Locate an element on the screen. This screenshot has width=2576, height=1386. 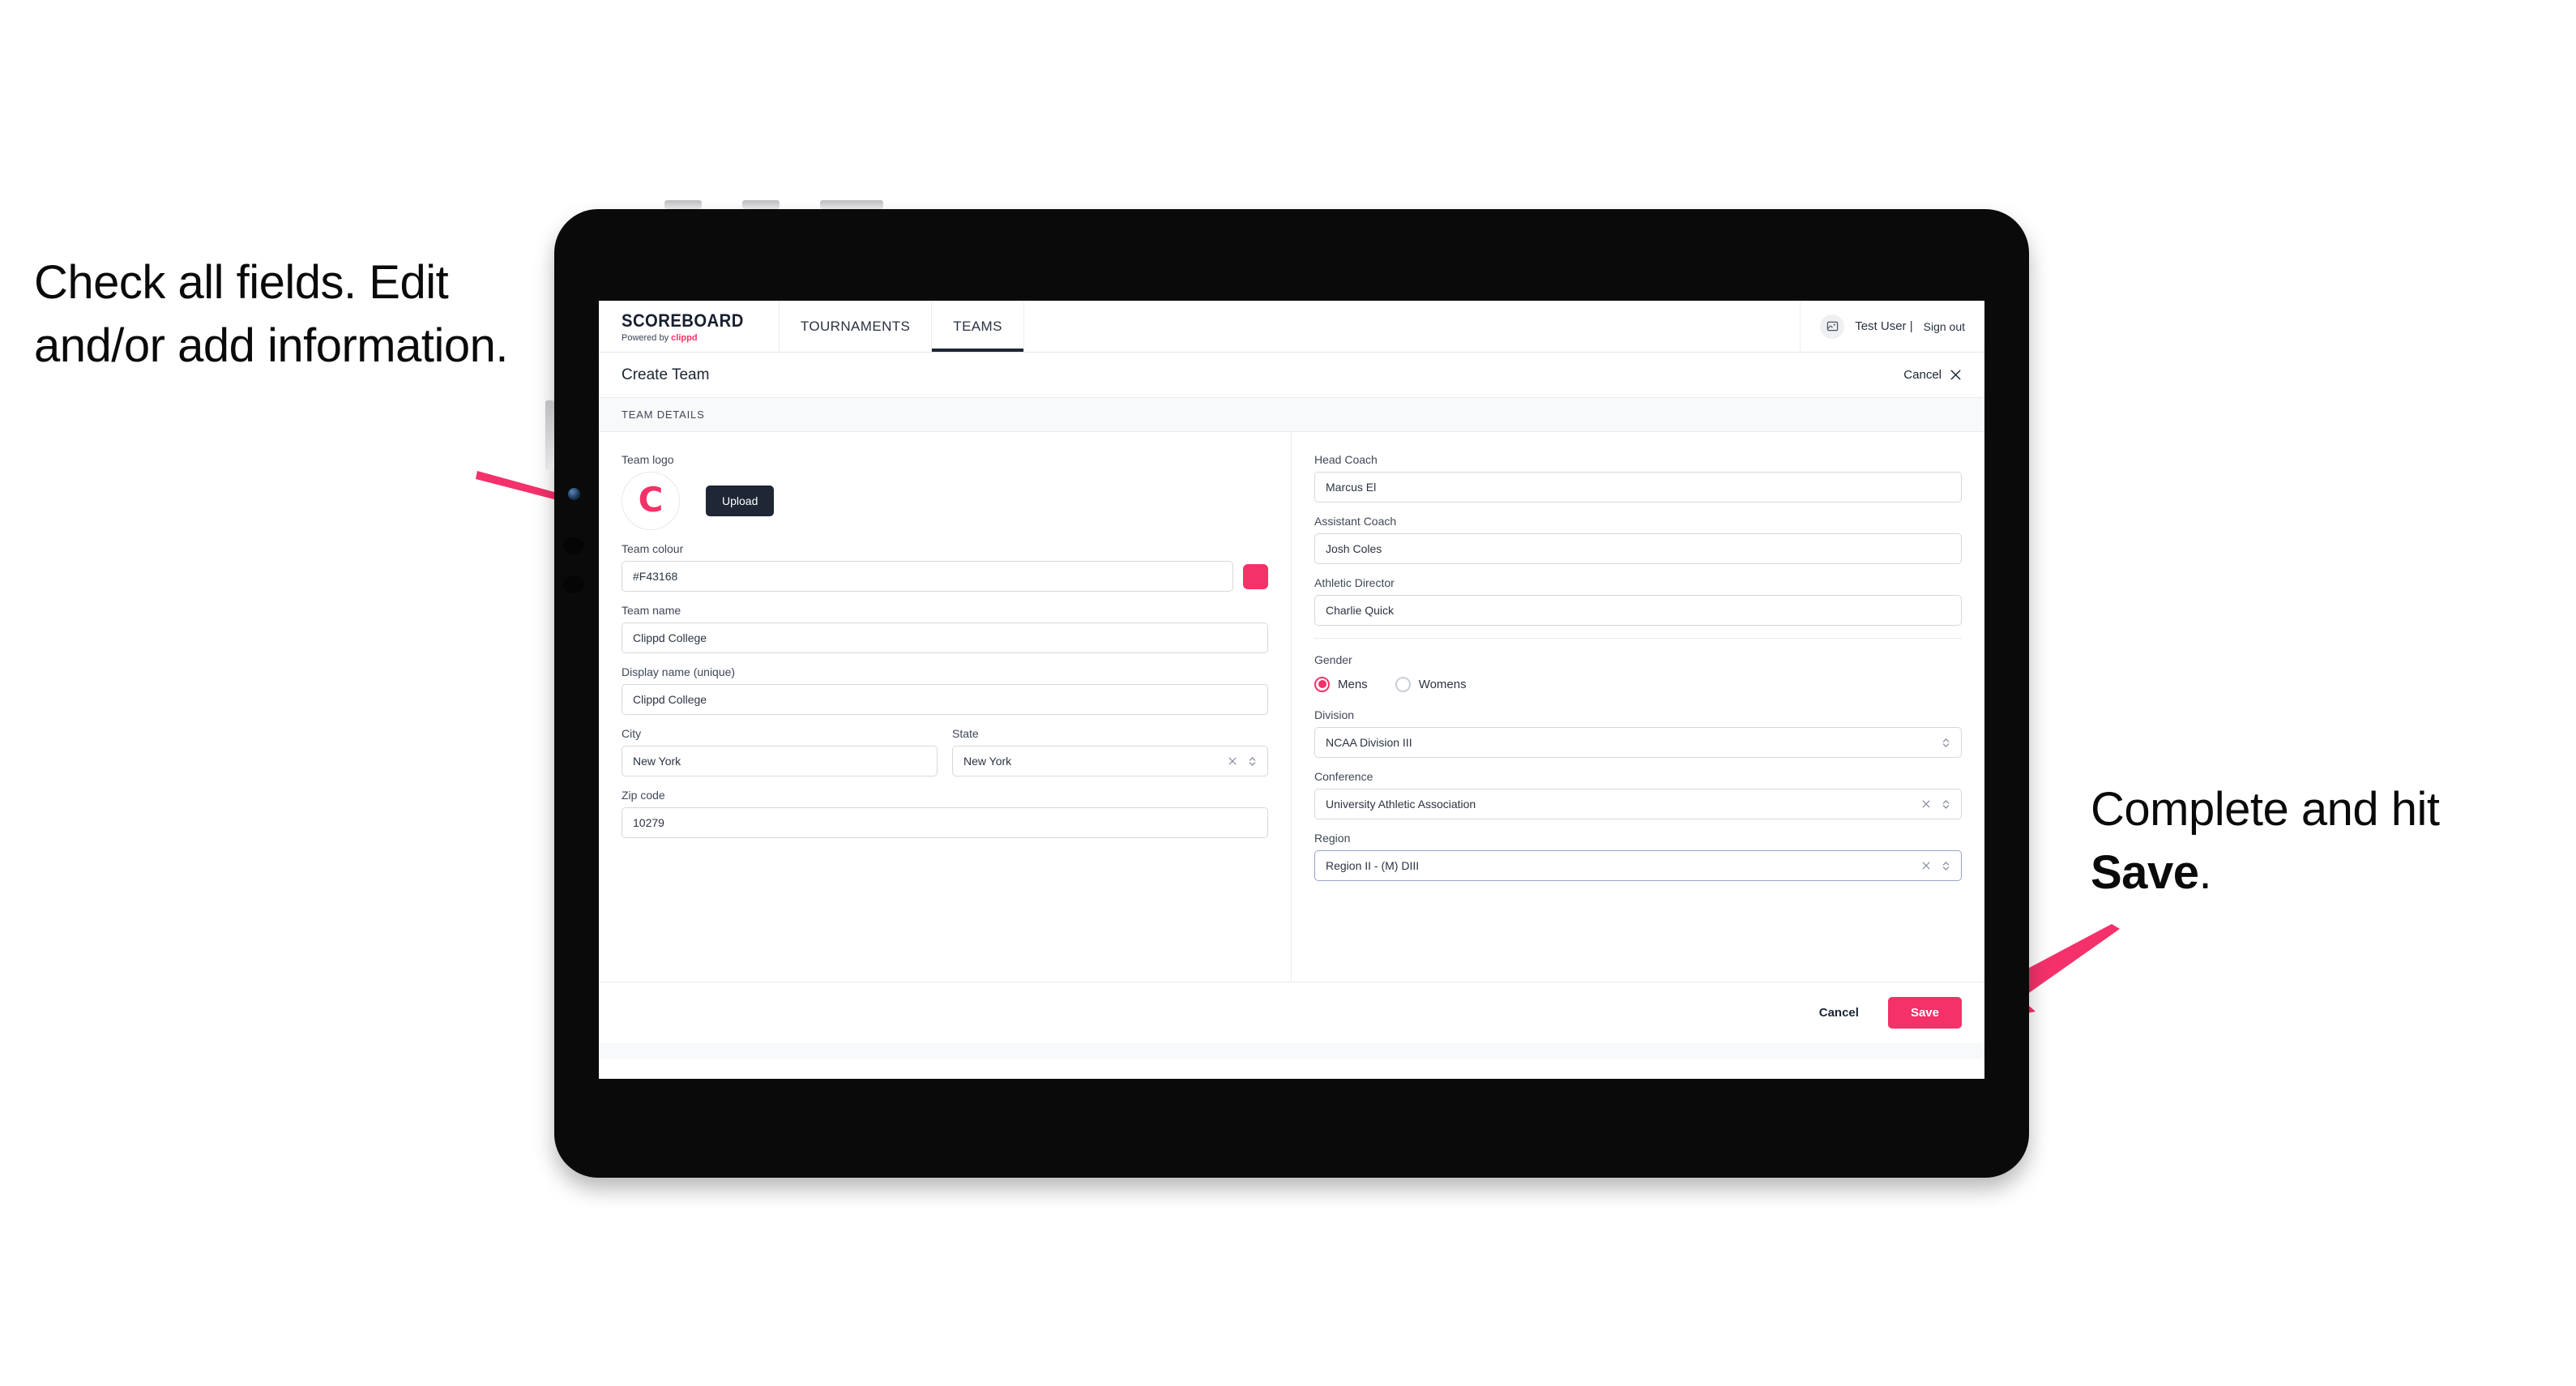
tab-tournaments: TOURNAMENTS is located at coordinates (856, 326).